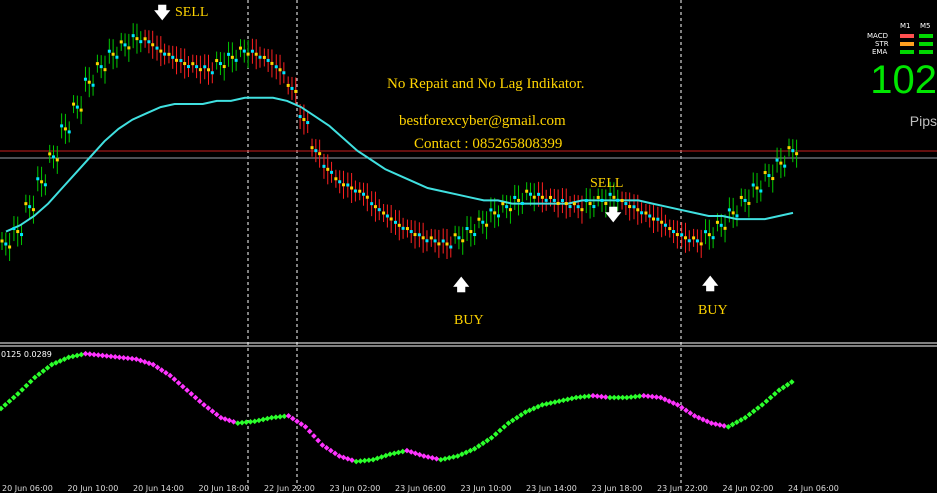 This screenshot has height=493, width=937. Describe the element at coordinates (926, 52) in the screenshot. I see `ema-m5-indicator` at that location.